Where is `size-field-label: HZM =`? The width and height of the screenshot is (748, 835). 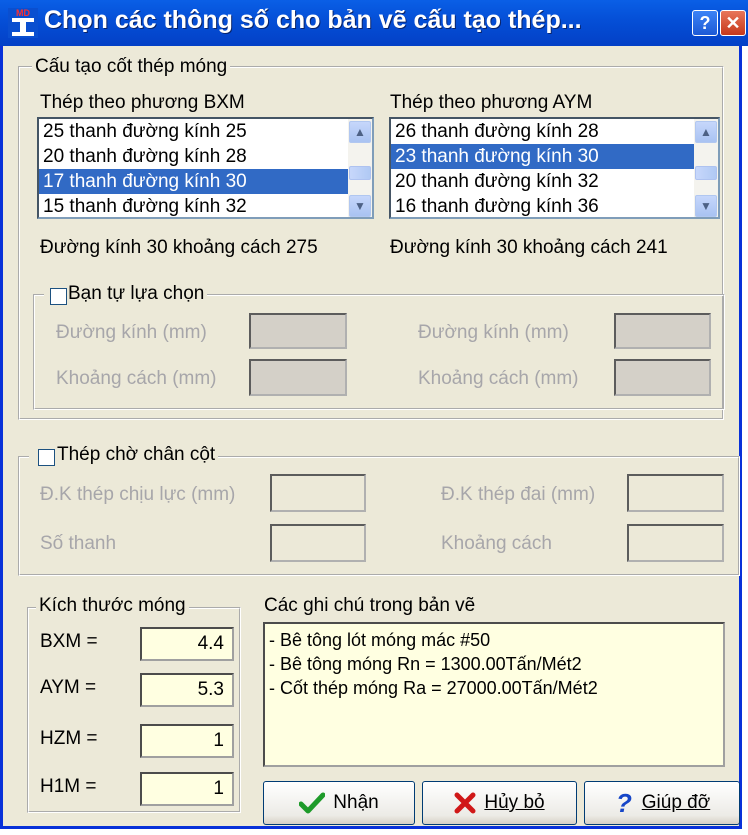 size-field-label: HZM = is located at coordinates (69, 738).